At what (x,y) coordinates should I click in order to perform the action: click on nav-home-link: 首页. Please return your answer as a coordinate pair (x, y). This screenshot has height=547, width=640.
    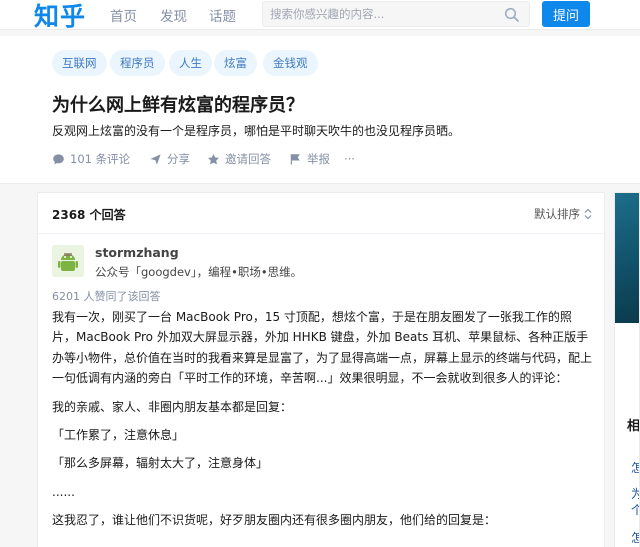
    Looking at the image, I should click on (123, 15).